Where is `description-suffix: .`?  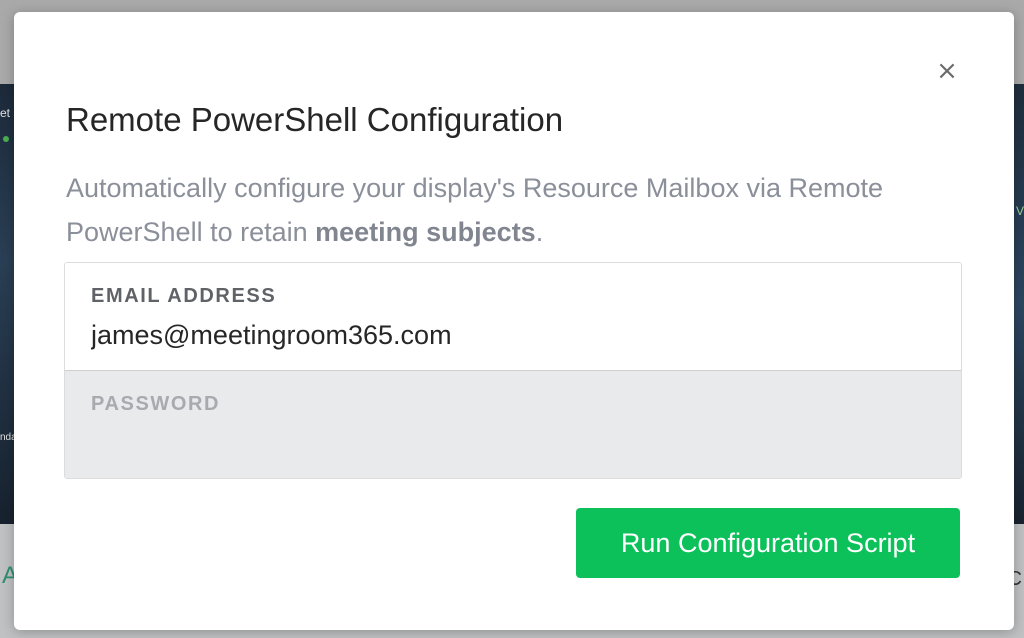 description-suffix: . is located at coordinates (539, 232).